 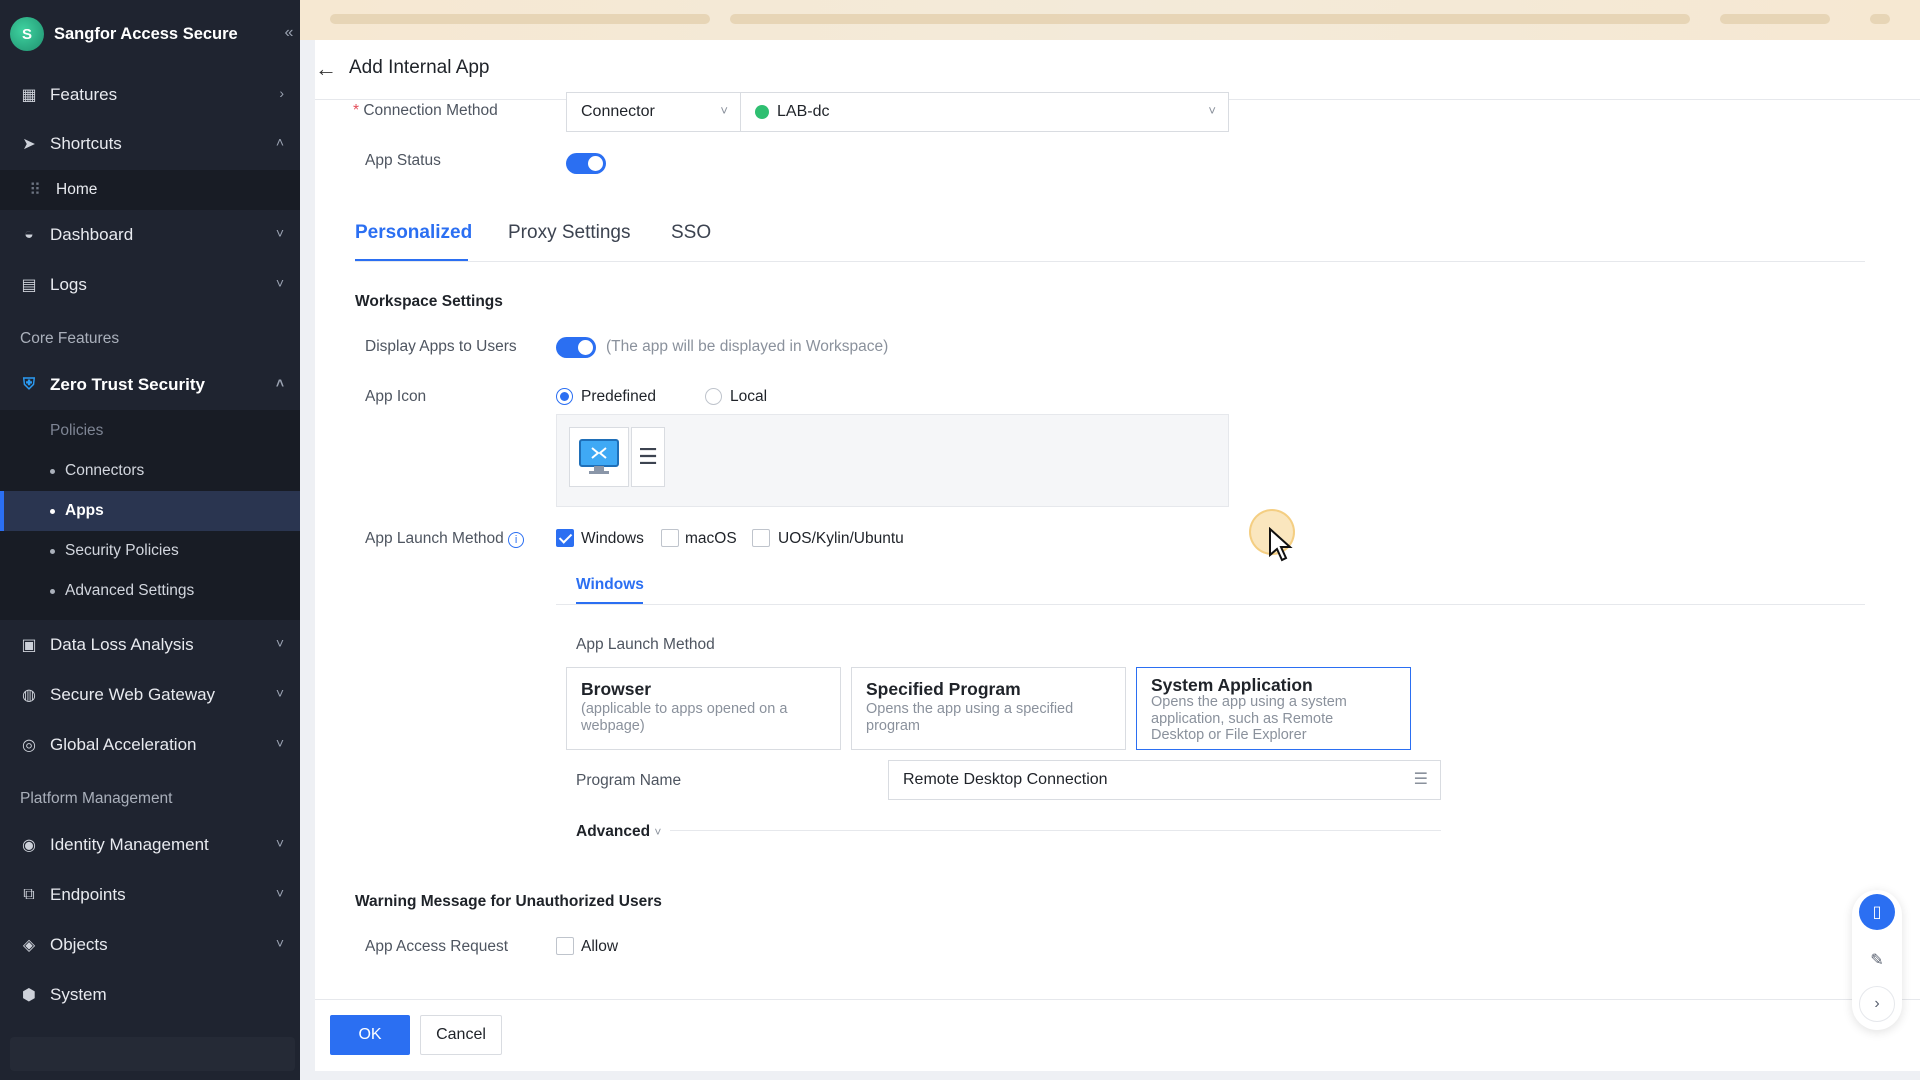 I want to click on sidebar-item-label: Apps, so click(x=84, y=510).